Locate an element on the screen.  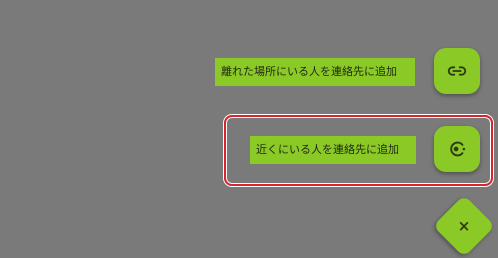
close-button is located at coordinates (464, 226).